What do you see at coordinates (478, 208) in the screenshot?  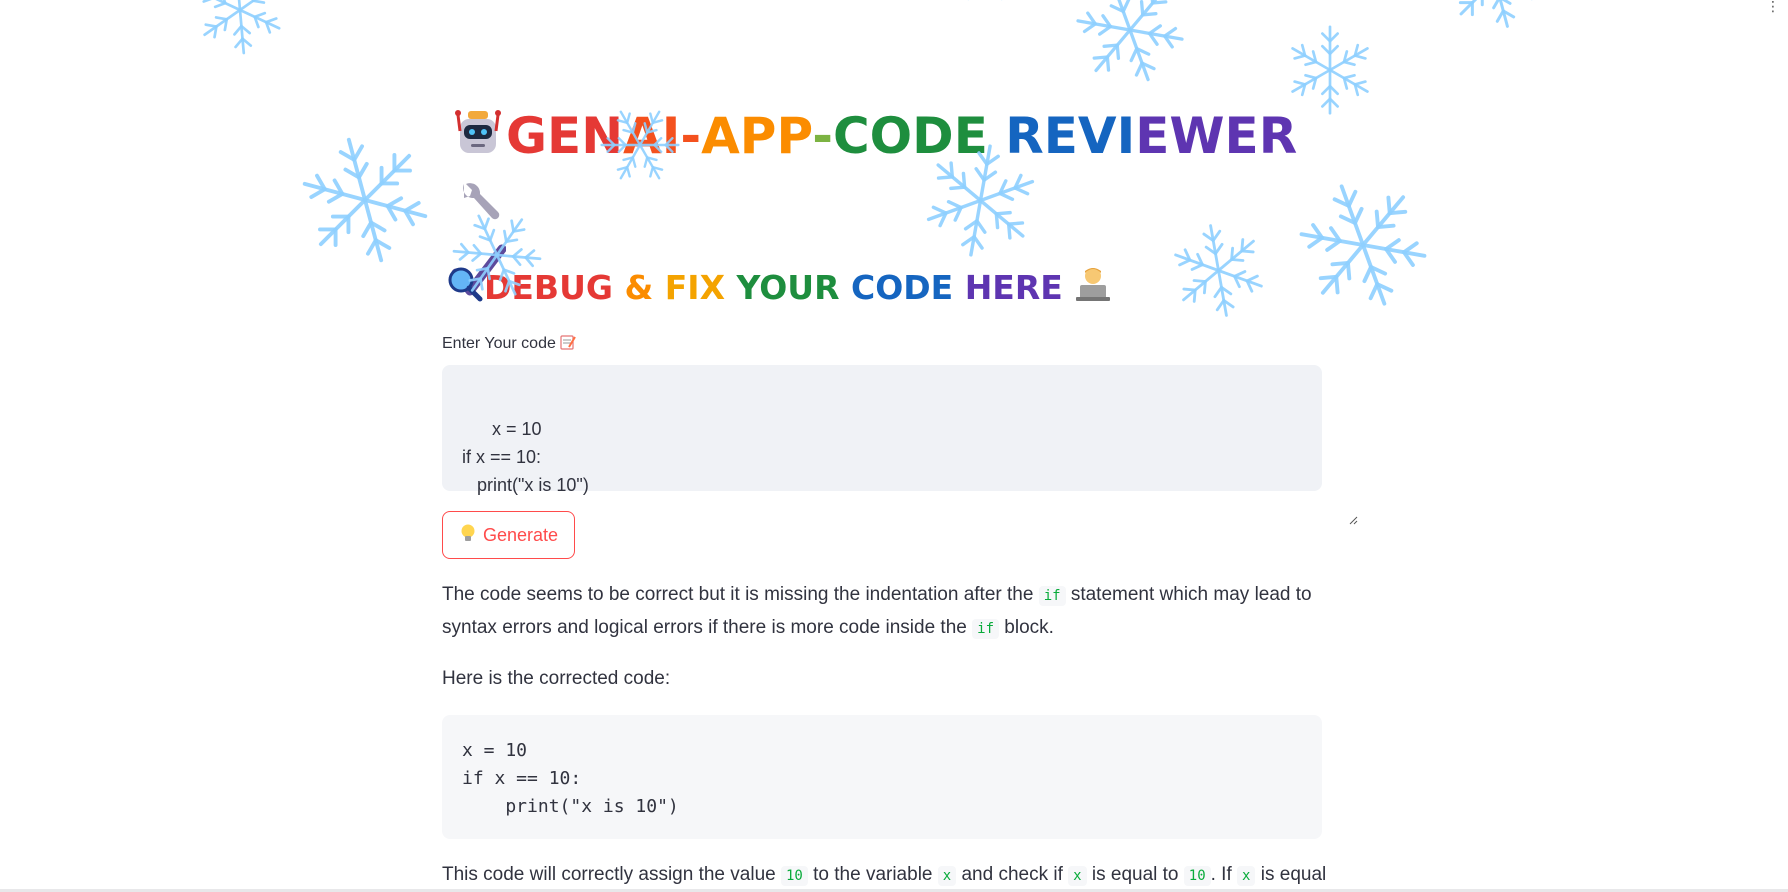 I see `wrench-icon` at bounding box center [478, 208].